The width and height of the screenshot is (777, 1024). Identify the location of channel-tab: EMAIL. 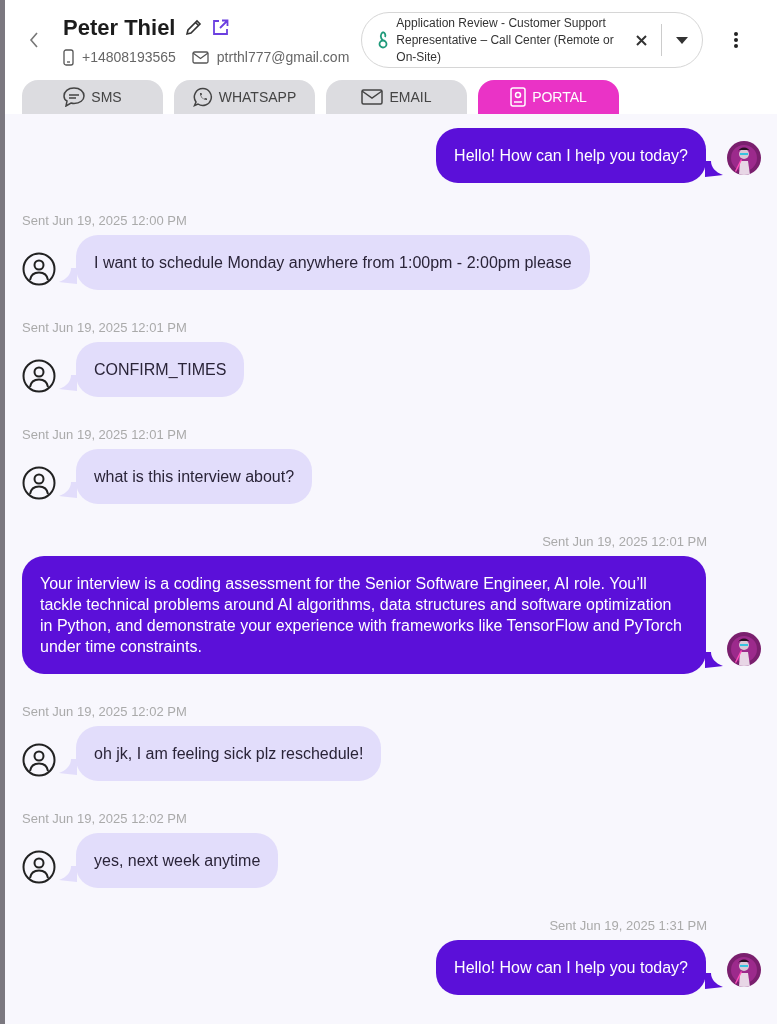
(396, 97).